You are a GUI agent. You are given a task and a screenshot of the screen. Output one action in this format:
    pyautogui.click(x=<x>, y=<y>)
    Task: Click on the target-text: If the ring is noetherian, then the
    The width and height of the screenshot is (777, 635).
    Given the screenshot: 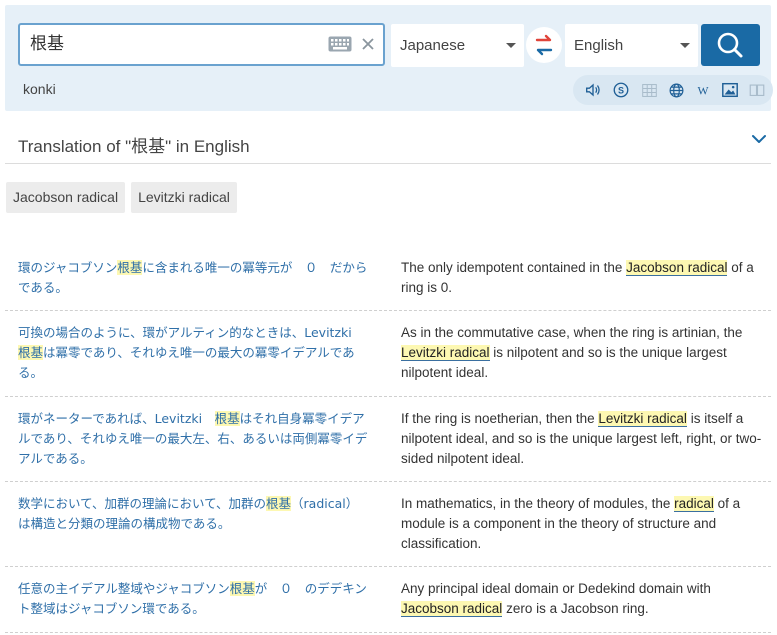 What is the action you would take?
    pyautogui.click(x=500, y=418)
    